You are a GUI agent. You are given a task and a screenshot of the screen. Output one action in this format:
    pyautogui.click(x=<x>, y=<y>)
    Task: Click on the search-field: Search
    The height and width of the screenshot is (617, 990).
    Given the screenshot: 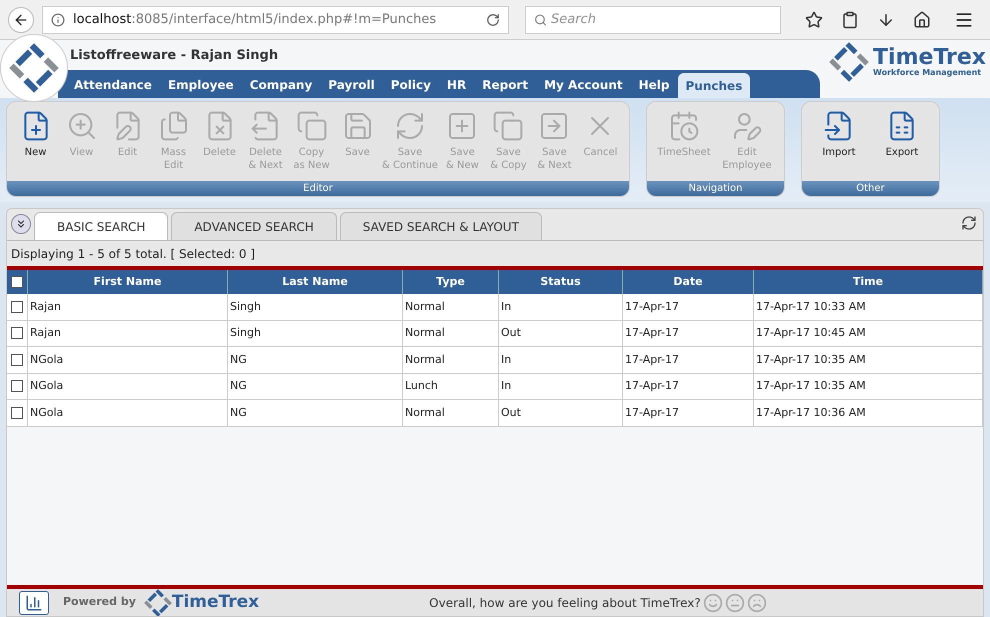 What is the action you would take?
    pyautogui.click(x=653, y=20)
    